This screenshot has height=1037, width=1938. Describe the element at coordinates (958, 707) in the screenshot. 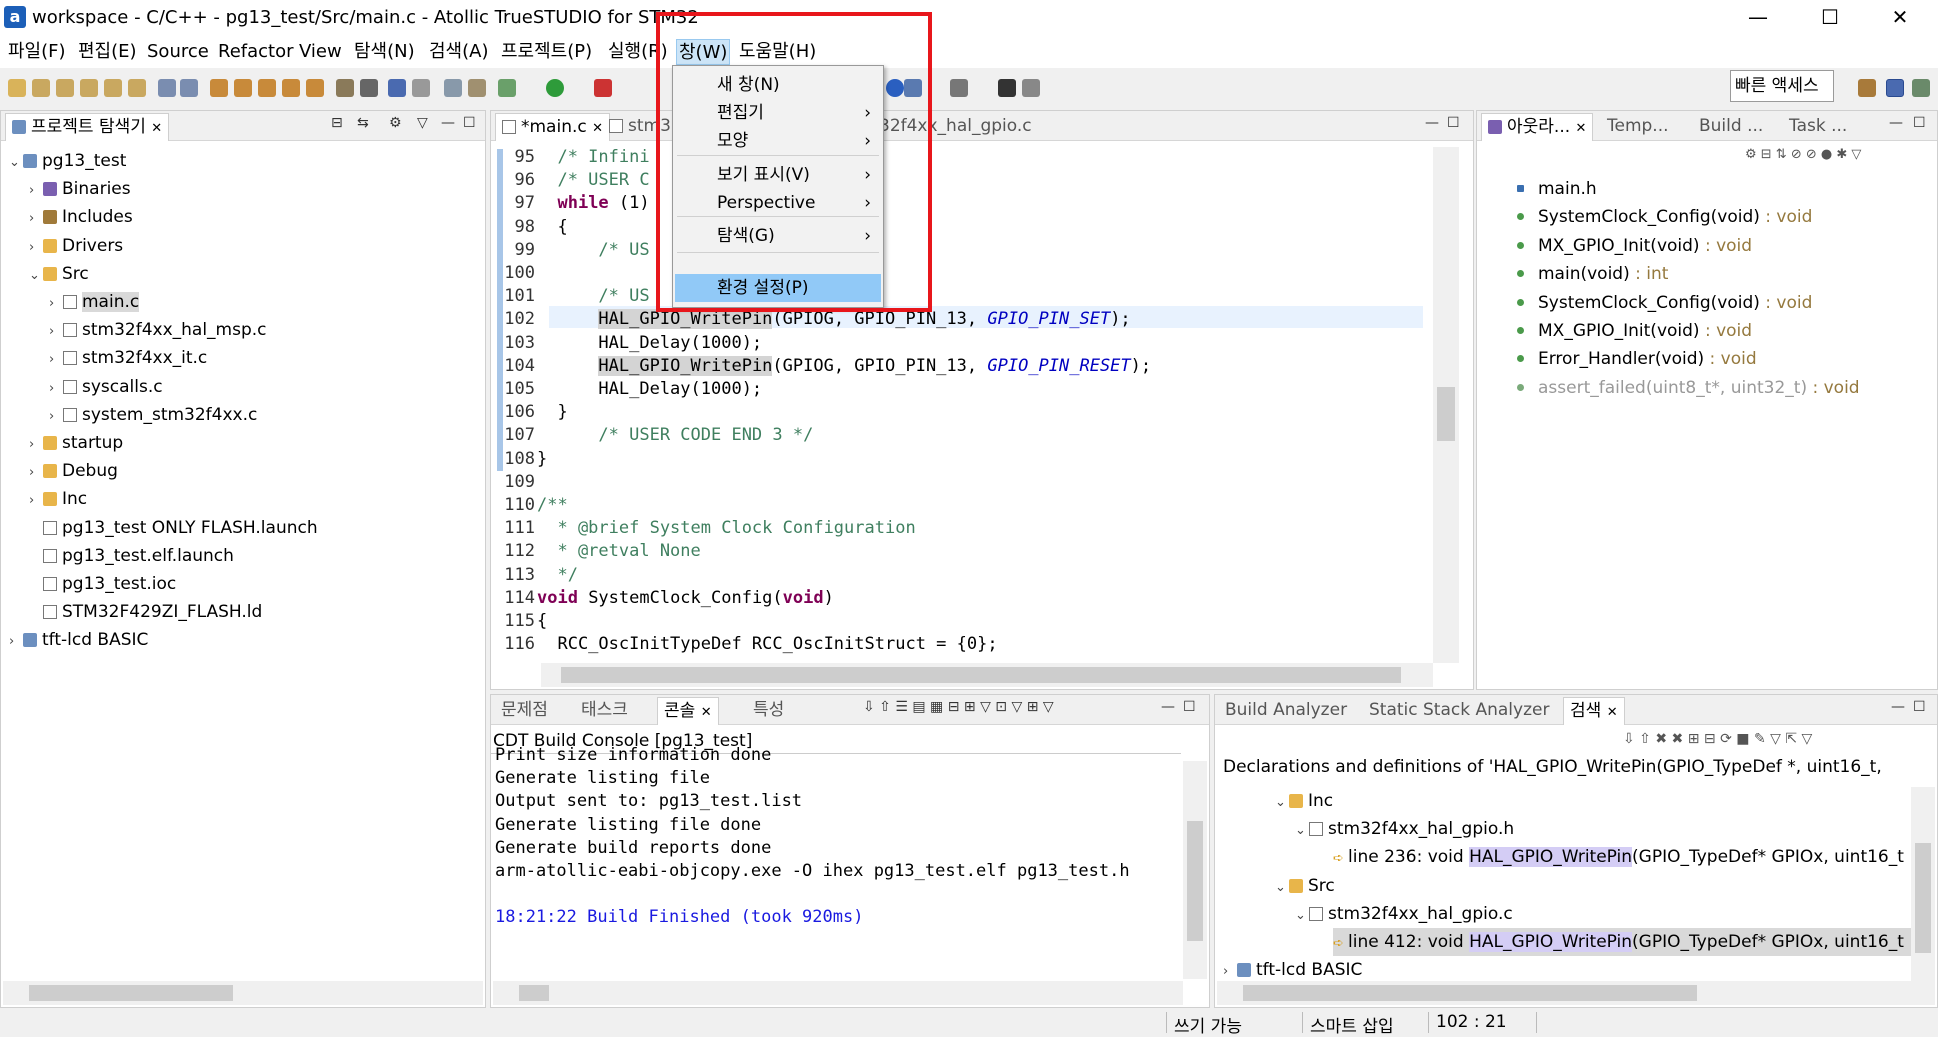

I see `console-toolbar-icons: ⇩ ⇧ ☰ ▤ ▦ ⊟ ⊞ ▽ ⊡ ▽ ⊞ ▽` at that location.